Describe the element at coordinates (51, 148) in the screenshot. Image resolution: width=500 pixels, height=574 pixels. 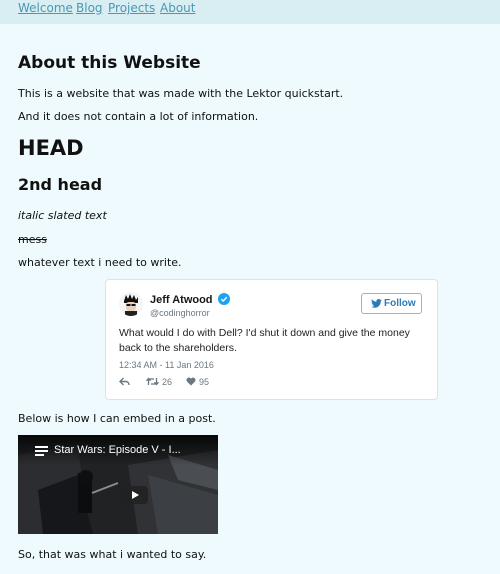
I see `heading-head: HEAD` at that location.